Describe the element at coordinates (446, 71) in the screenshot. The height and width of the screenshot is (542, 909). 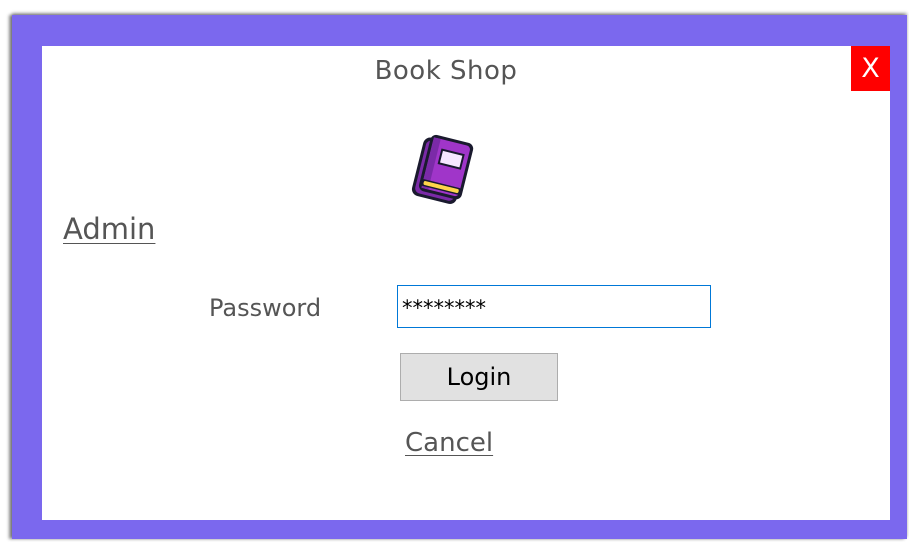
I see `window-title: Book Shop` at that location.